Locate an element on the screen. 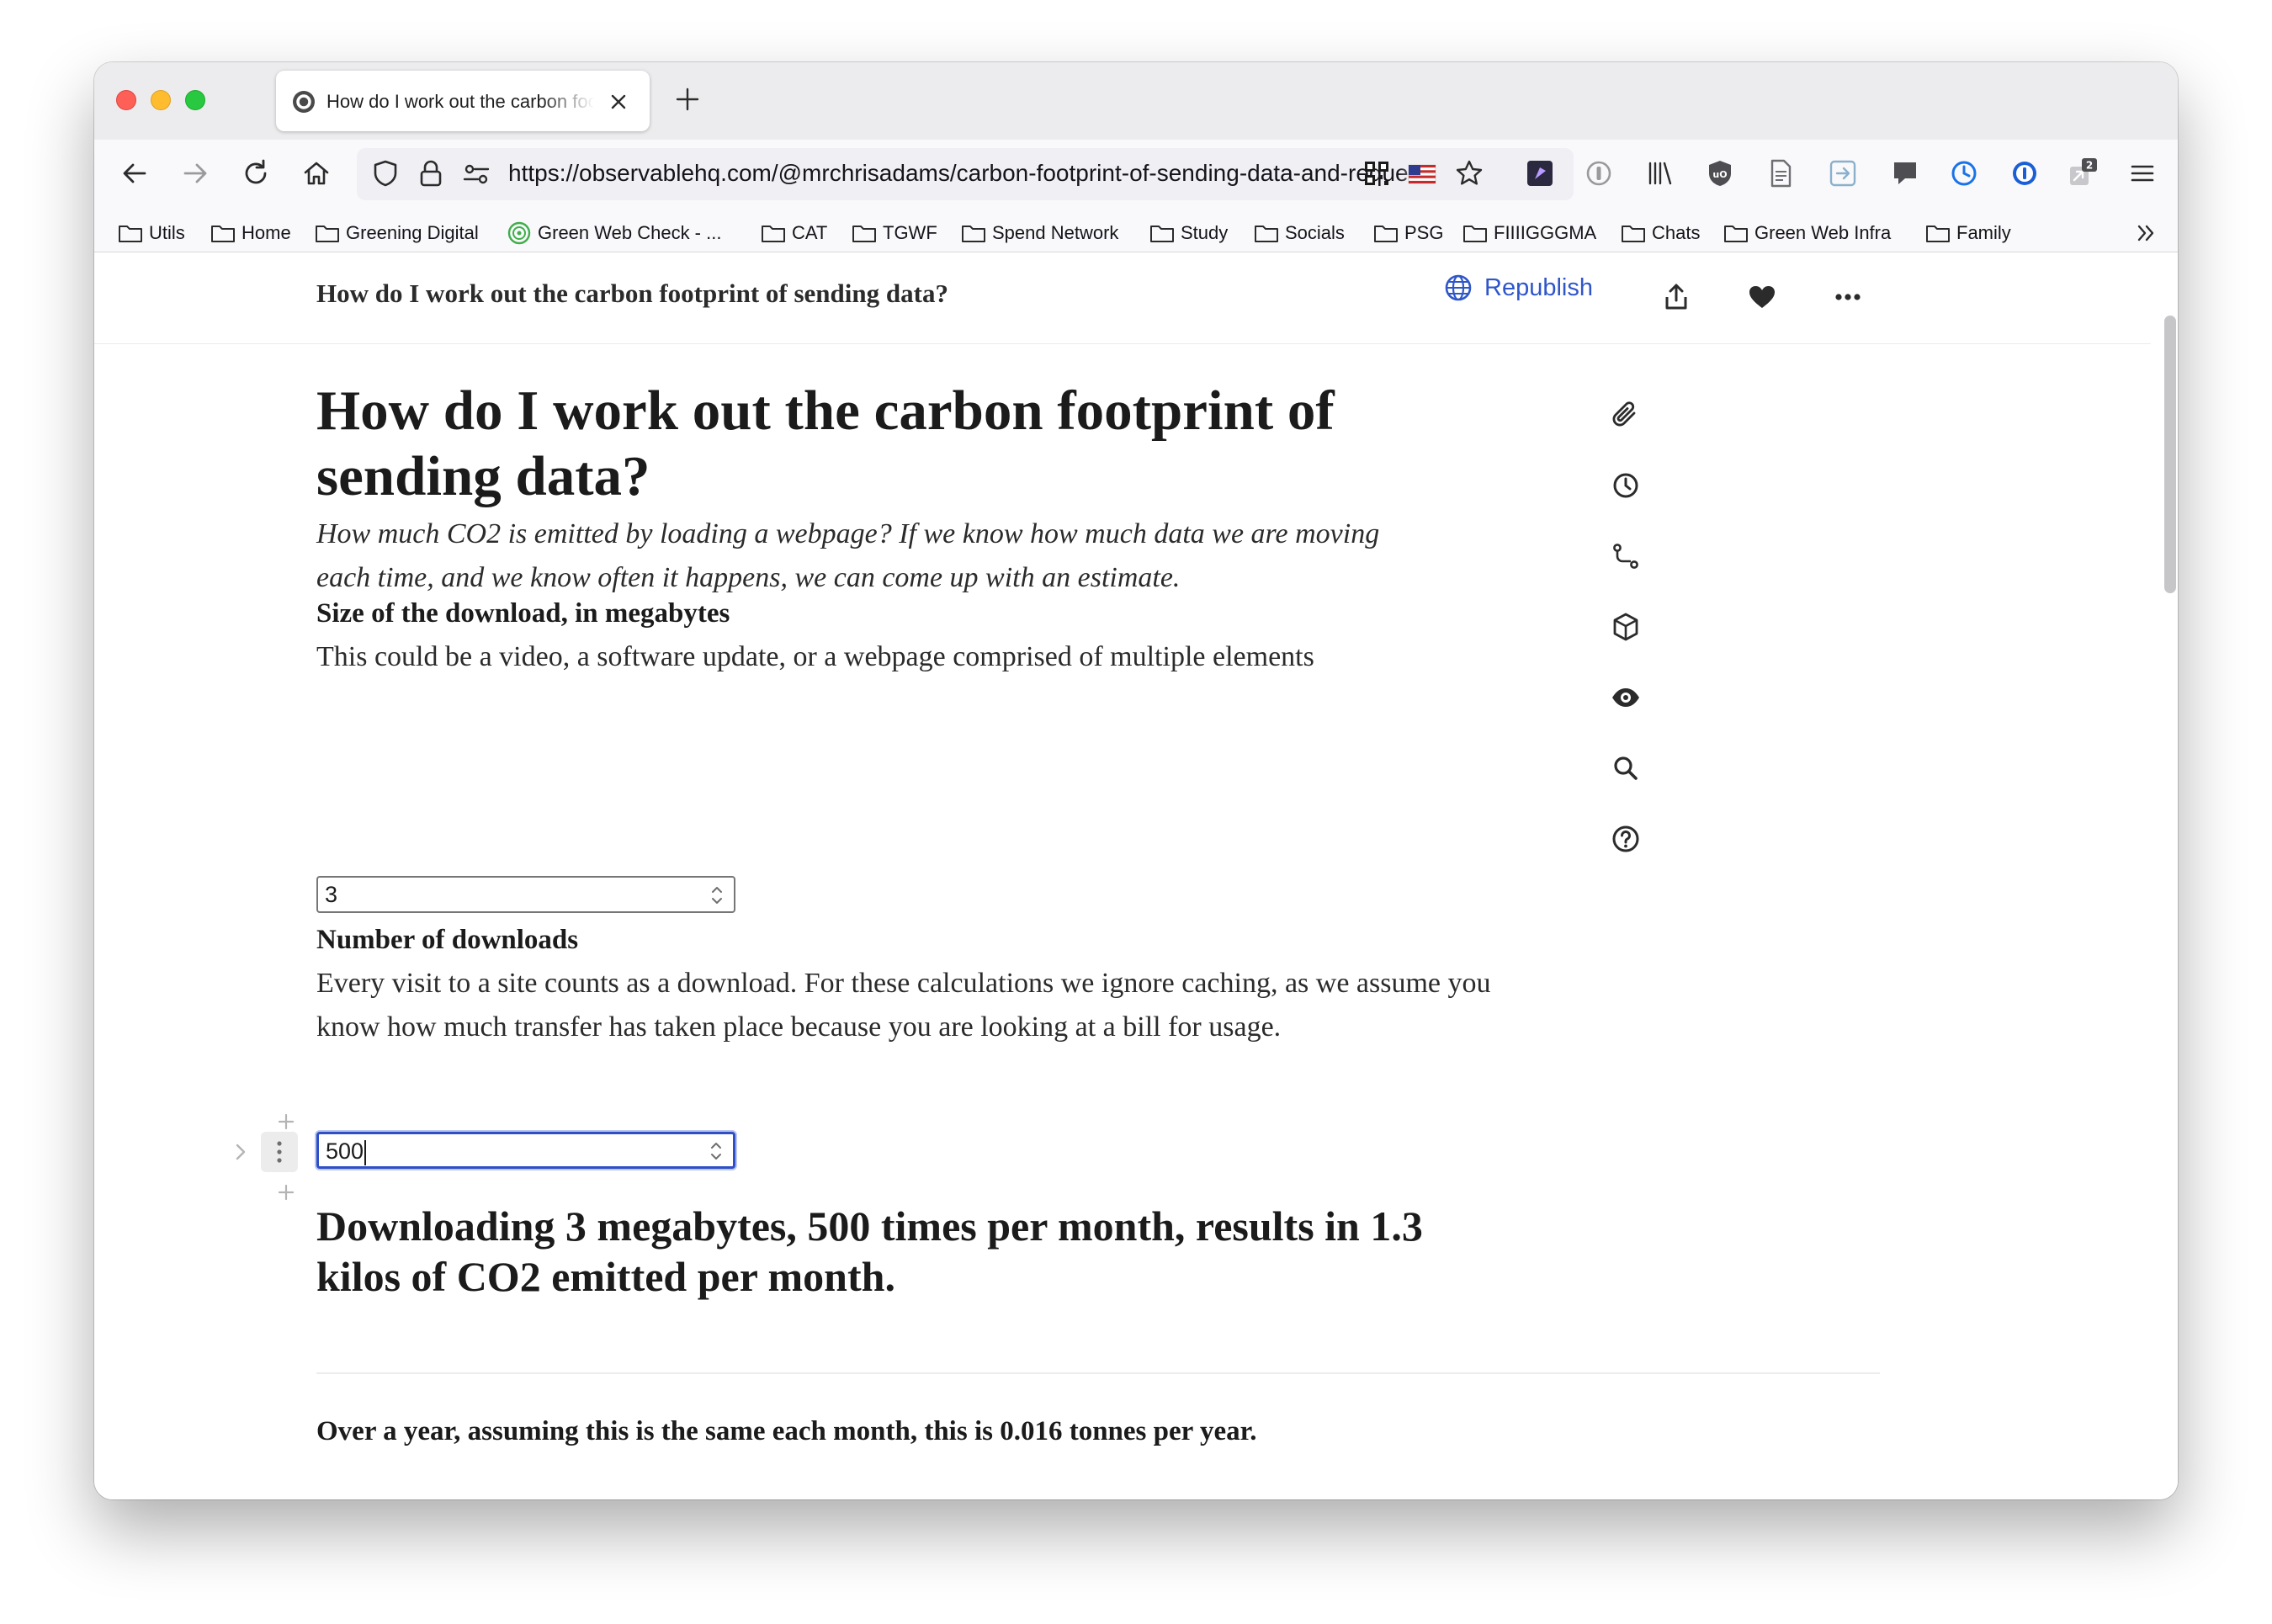  arrow-left-icon is located at coordinates (134, 173).